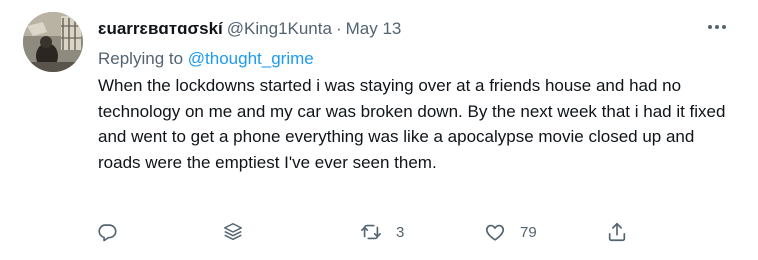 The image size is (758, 260). What do you see at coordinates (160, 29) in the screenshot?
I see `author-display-name: ɛuarrɛвɑтɑσskí` at bounding box center [160, 29].